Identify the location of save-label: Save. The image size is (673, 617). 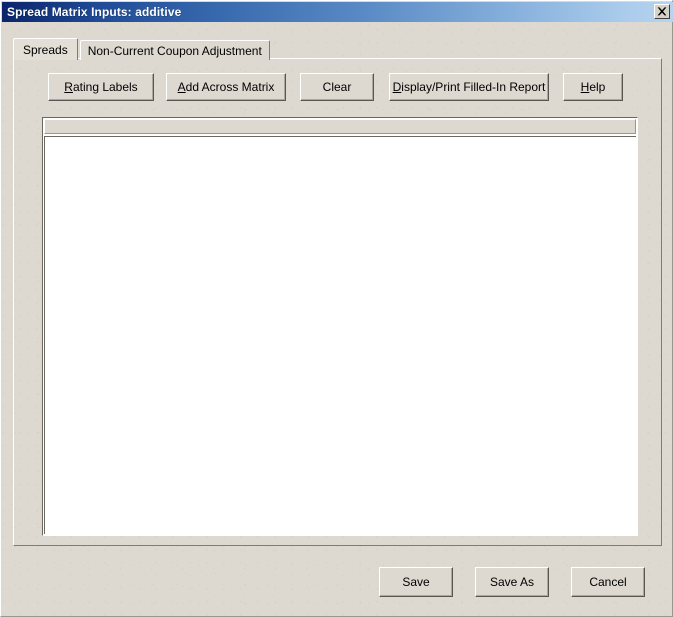
(416, 582).